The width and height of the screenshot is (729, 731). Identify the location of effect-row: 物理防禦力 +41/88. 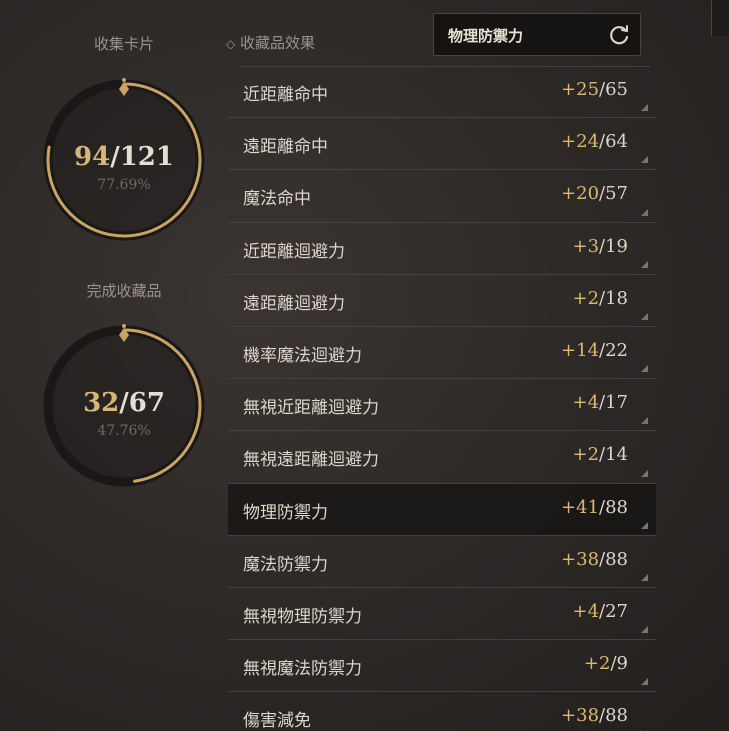
(442, 509).